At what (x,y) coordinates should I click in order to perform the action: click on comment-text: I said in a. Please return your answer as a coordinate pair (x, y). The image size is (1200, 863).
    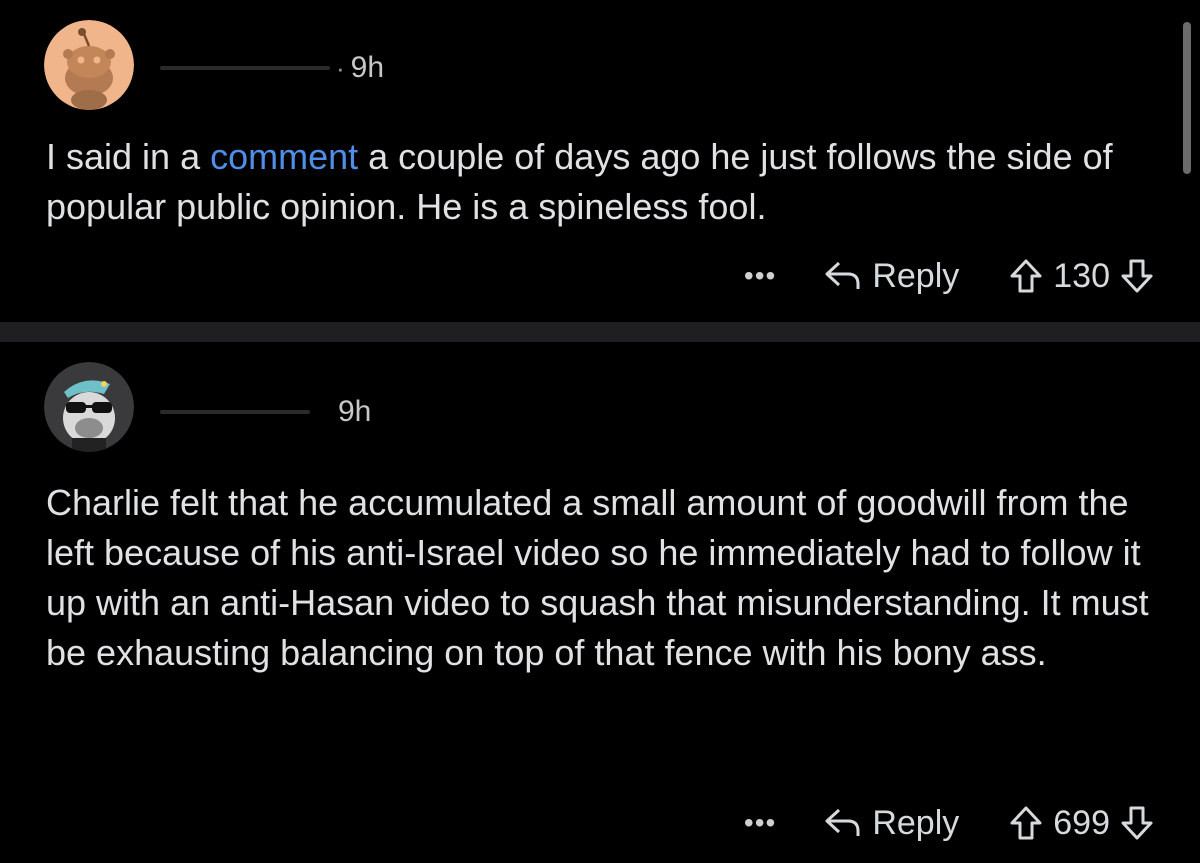
    Looking at the image, I should click on (128, 156).